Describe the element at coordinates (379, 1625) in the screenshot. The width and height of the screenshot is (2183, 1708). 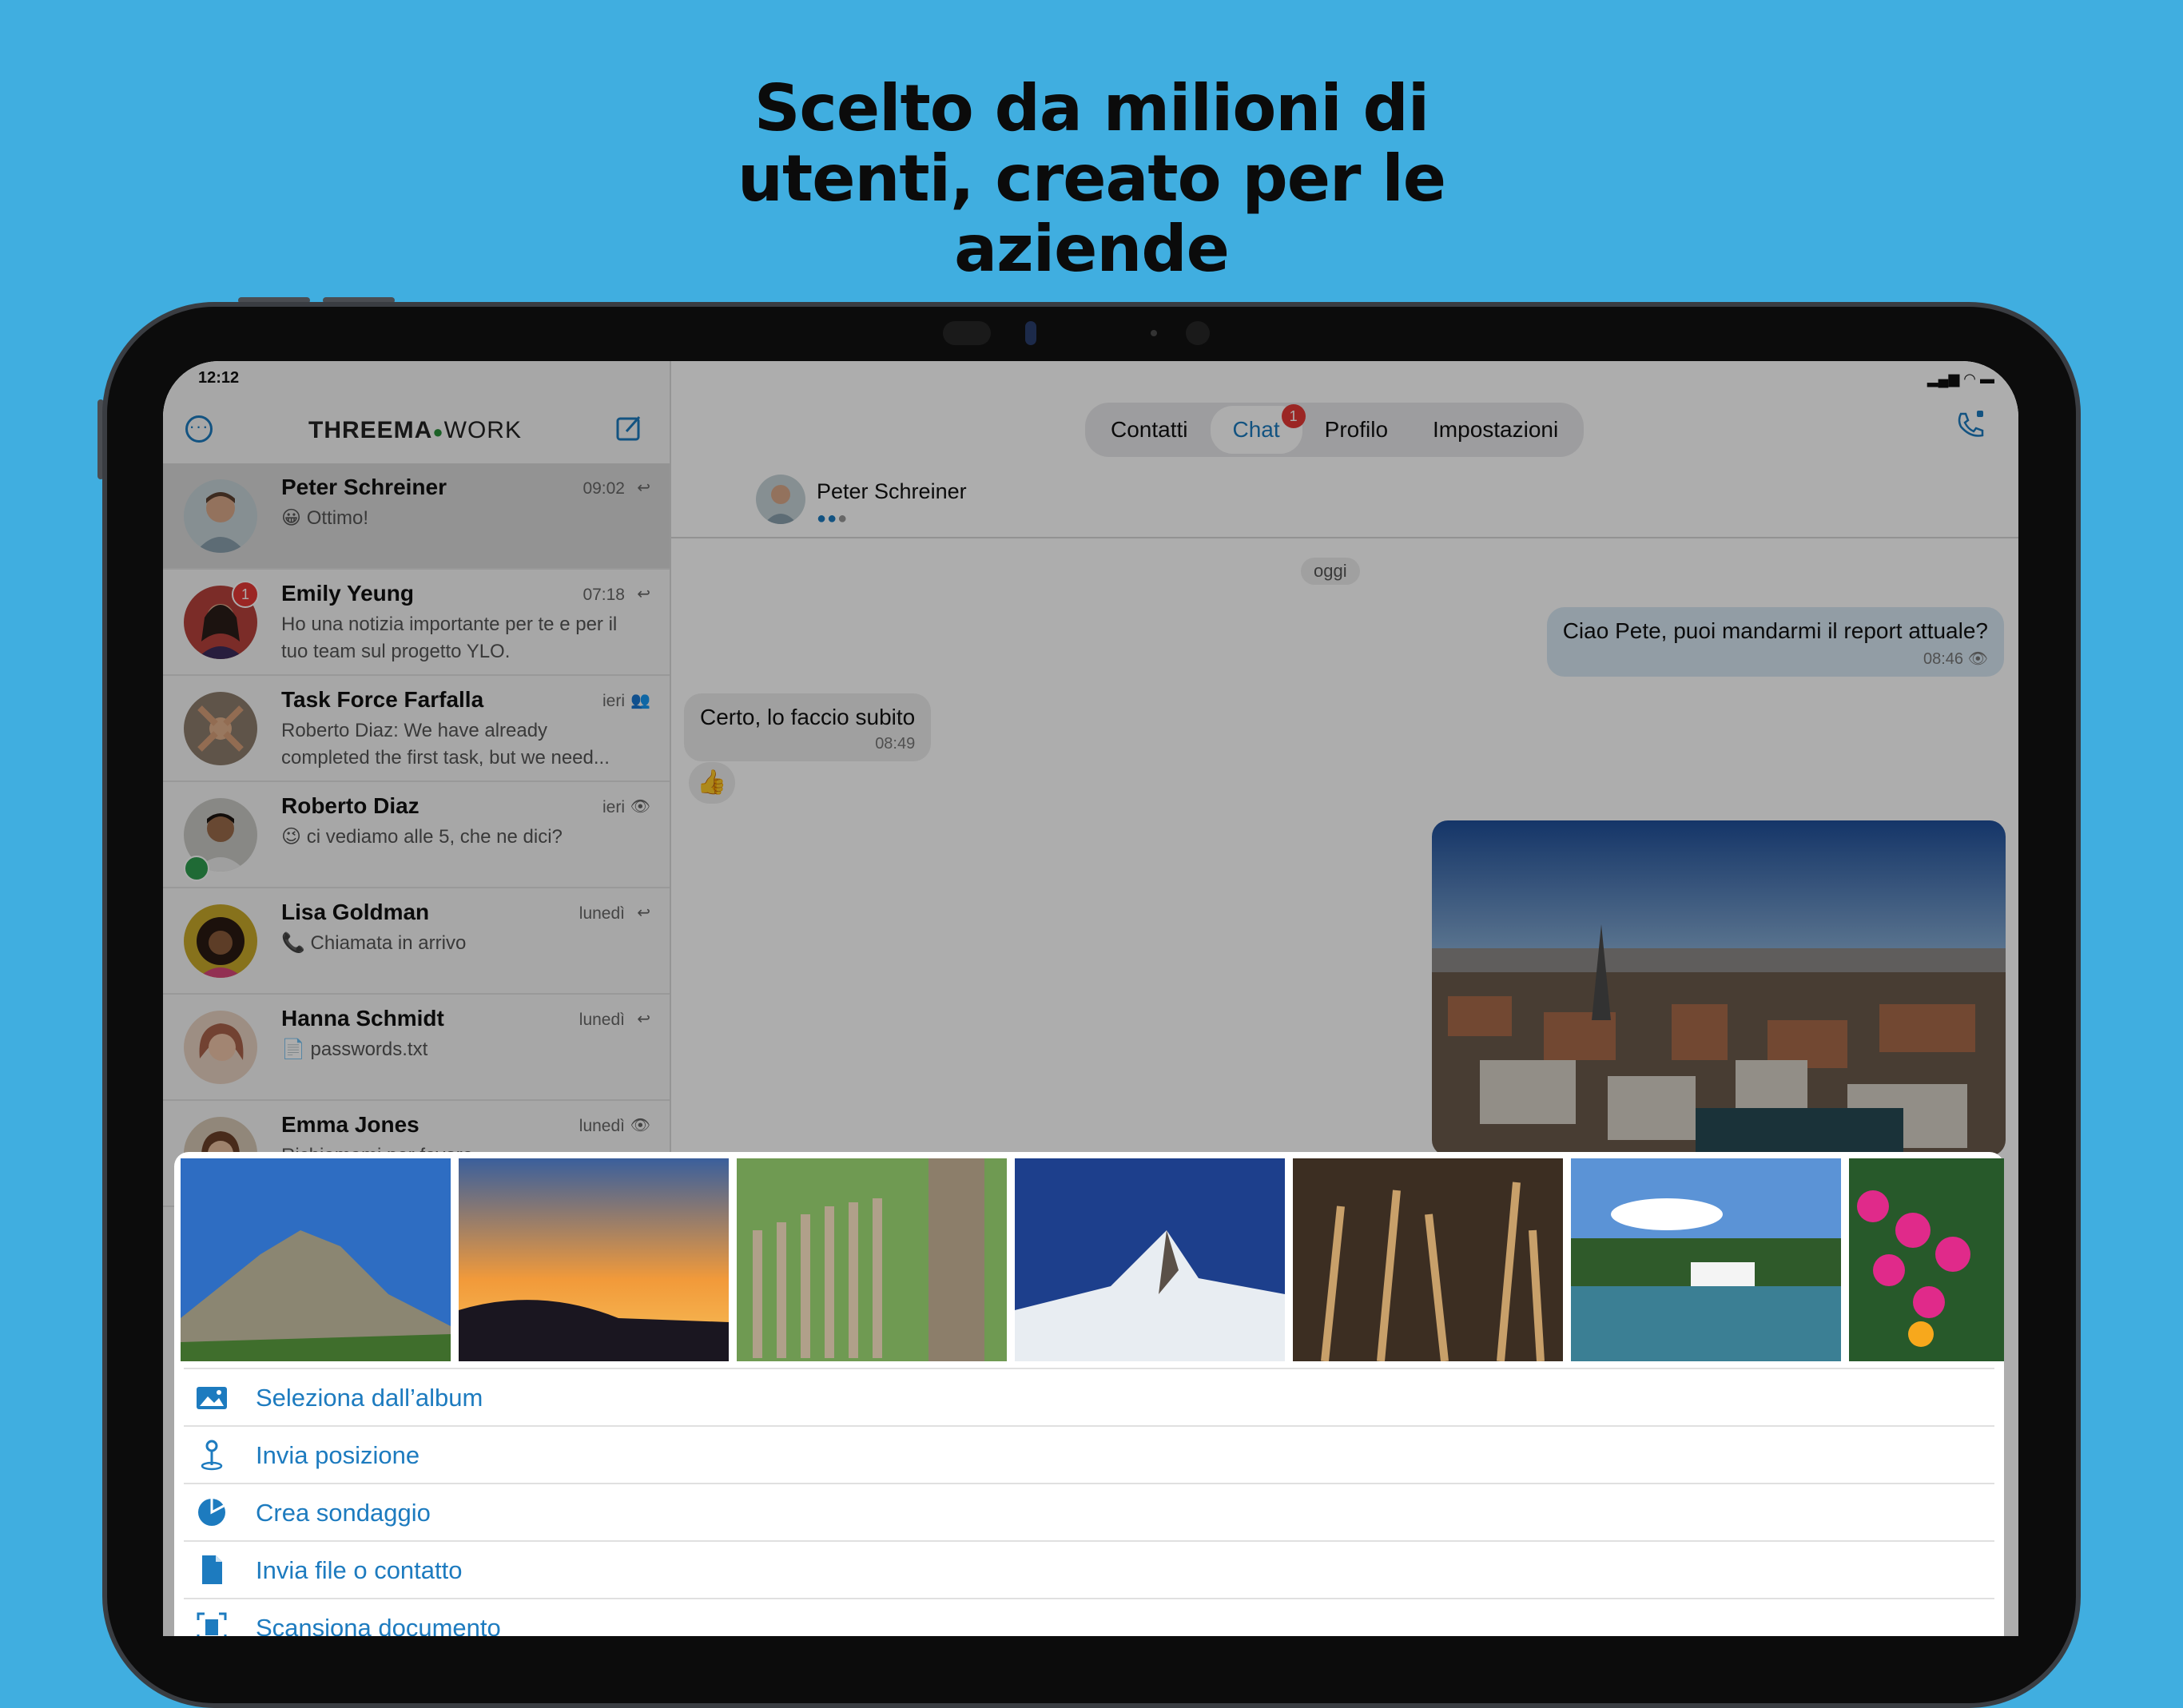
I see `action-label: Scansiona documento` at that location.